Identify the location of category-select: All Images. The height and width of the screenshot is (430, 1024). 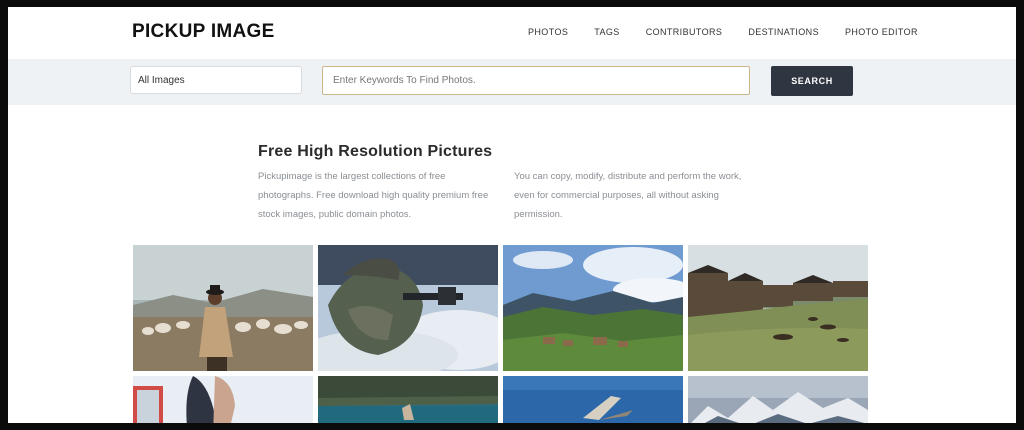
(216, 80).